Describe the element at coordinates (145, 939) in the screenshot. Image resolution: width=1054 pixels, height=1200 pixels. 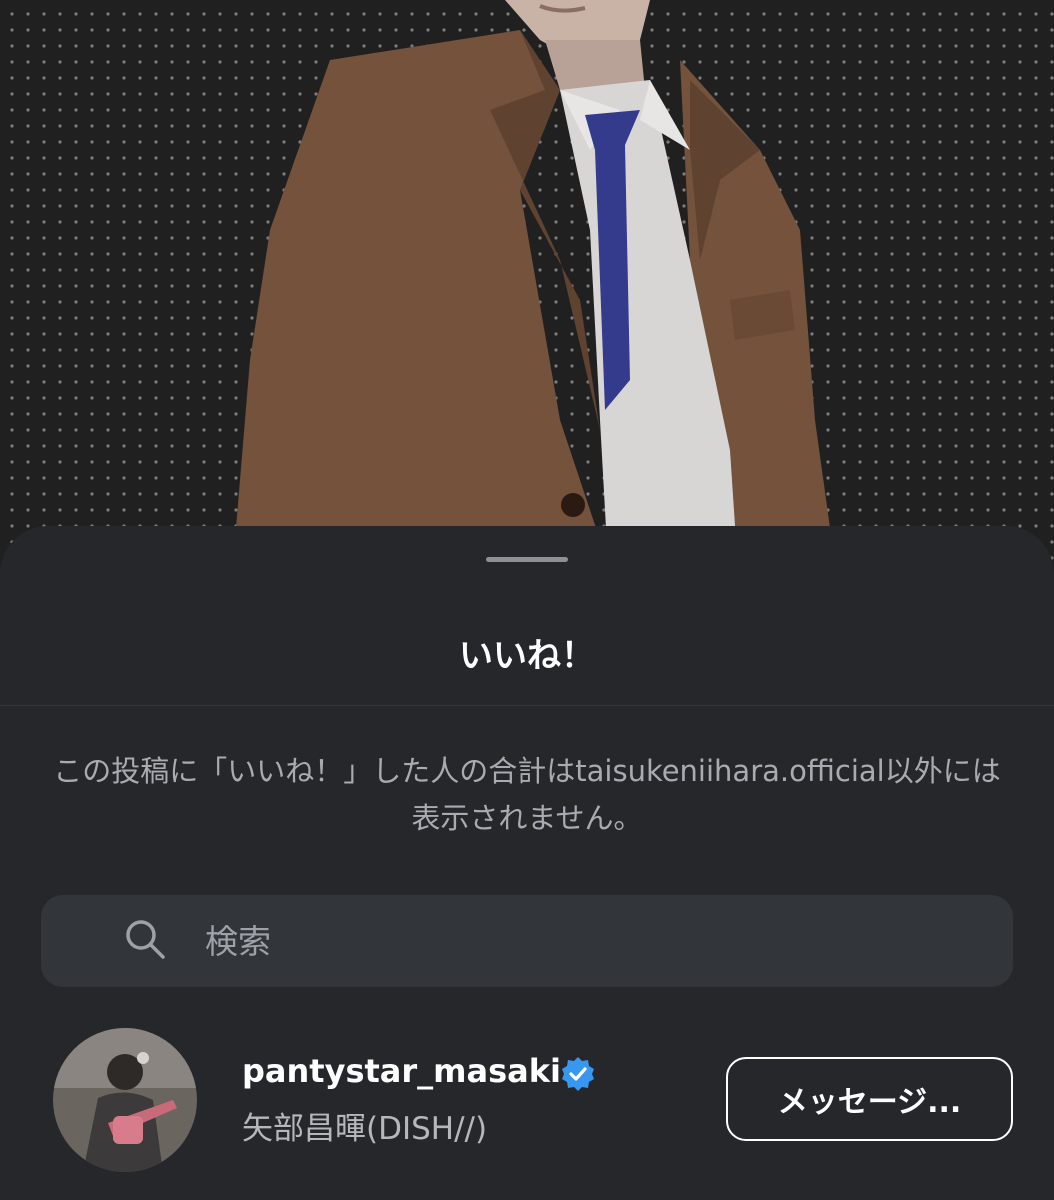
I see `search-icon` at that location.